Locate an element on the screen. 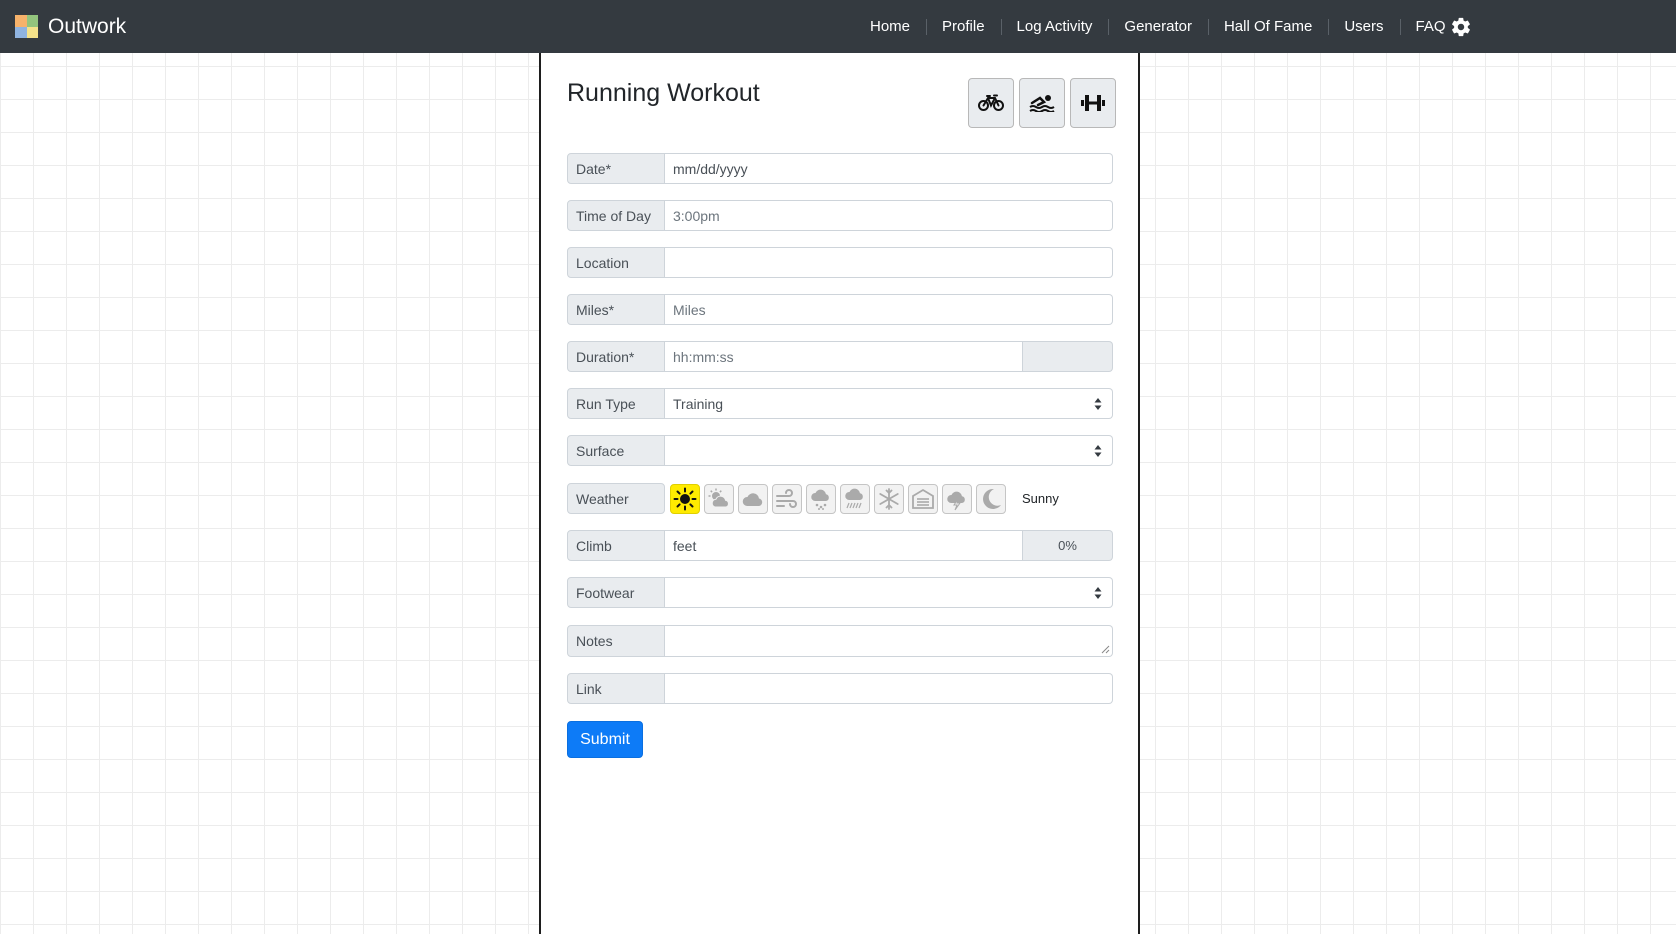 This screenshot has height=934, width=1676. moon-icon is located at coordinates (992, 498).